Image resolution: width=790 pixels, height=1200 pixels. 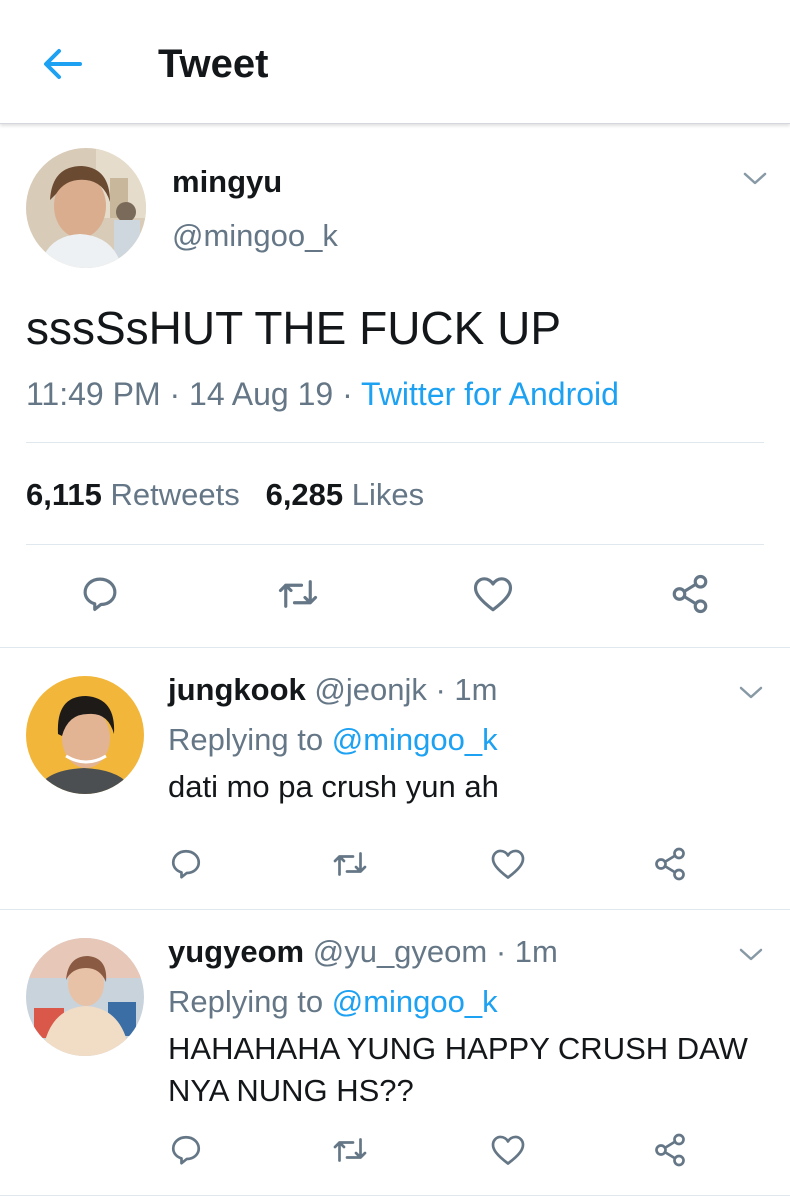 I want to click on user-handle: @mingoo_k, so click(x=255, y=236).